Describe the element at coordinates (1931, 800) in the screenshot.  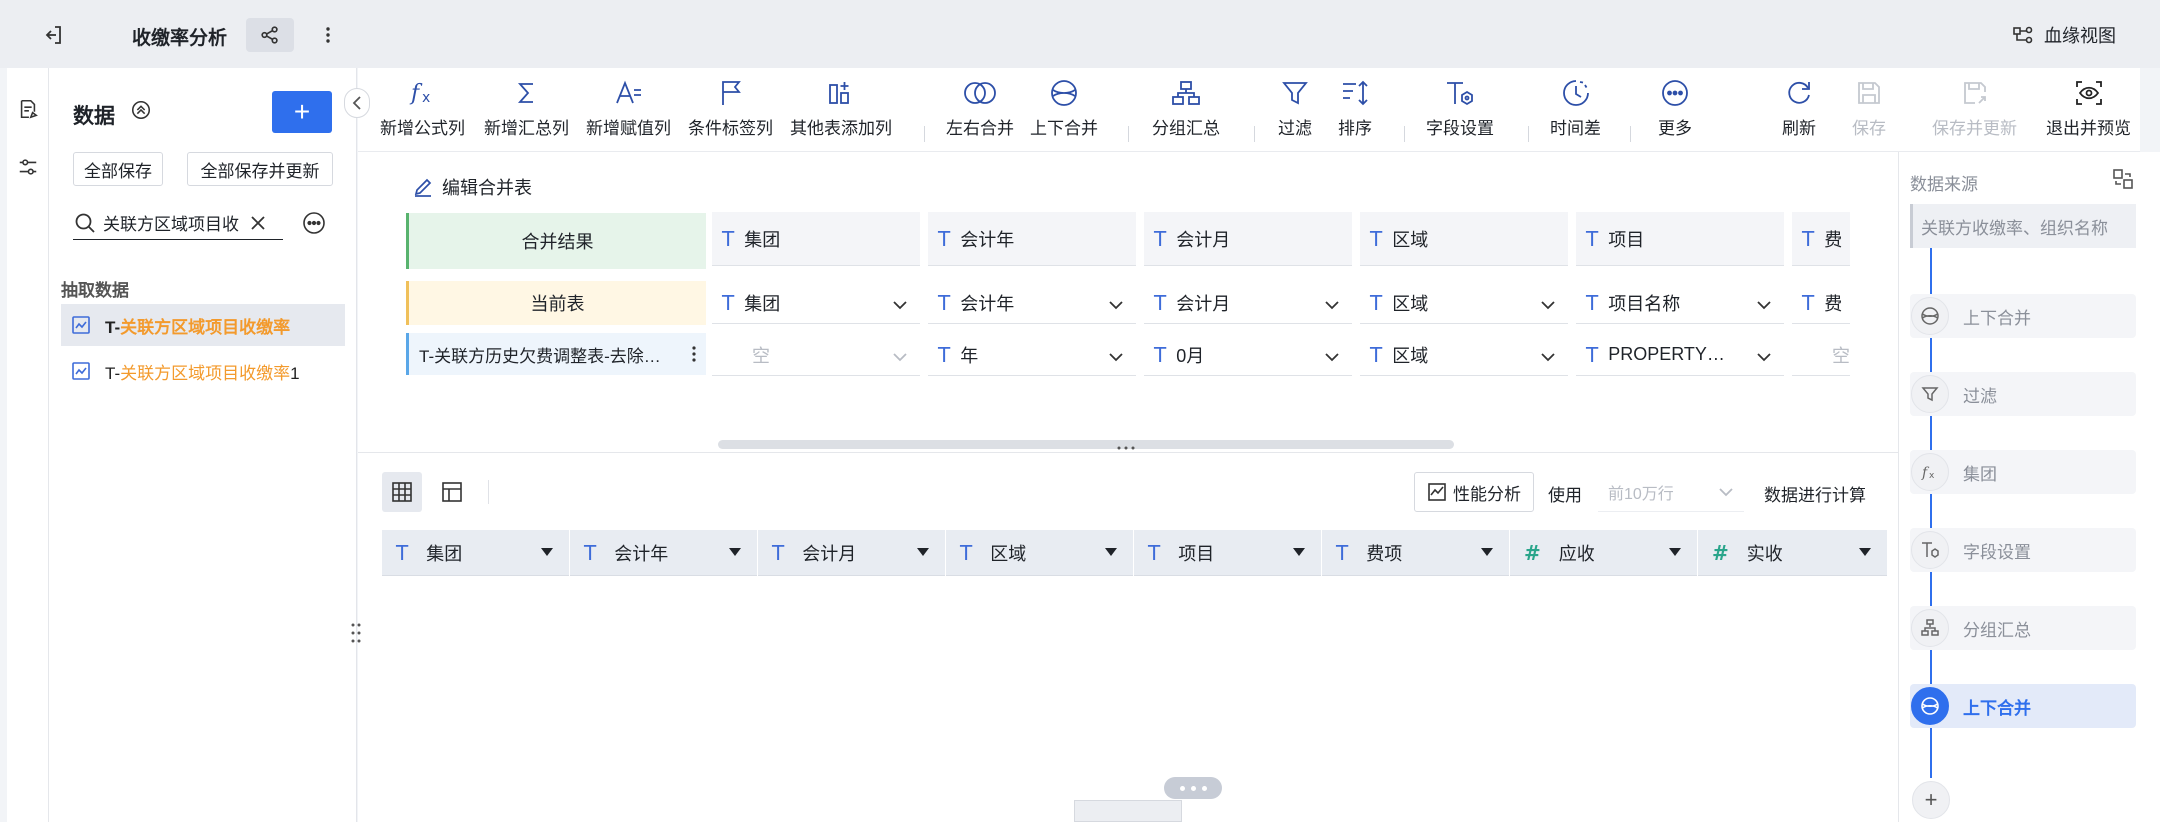
I see `add-step-button: +` at that location.